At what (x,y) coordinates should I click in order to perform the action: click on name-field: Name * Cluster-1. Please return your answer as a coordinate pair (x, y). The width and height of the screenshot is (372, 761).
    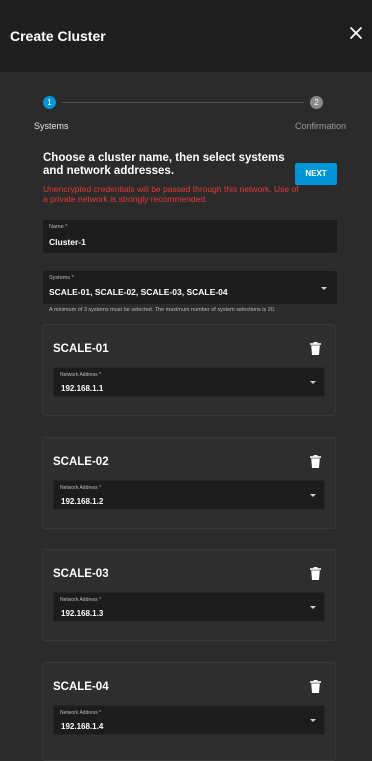
    Looking at the image, I should click on (190, 236).